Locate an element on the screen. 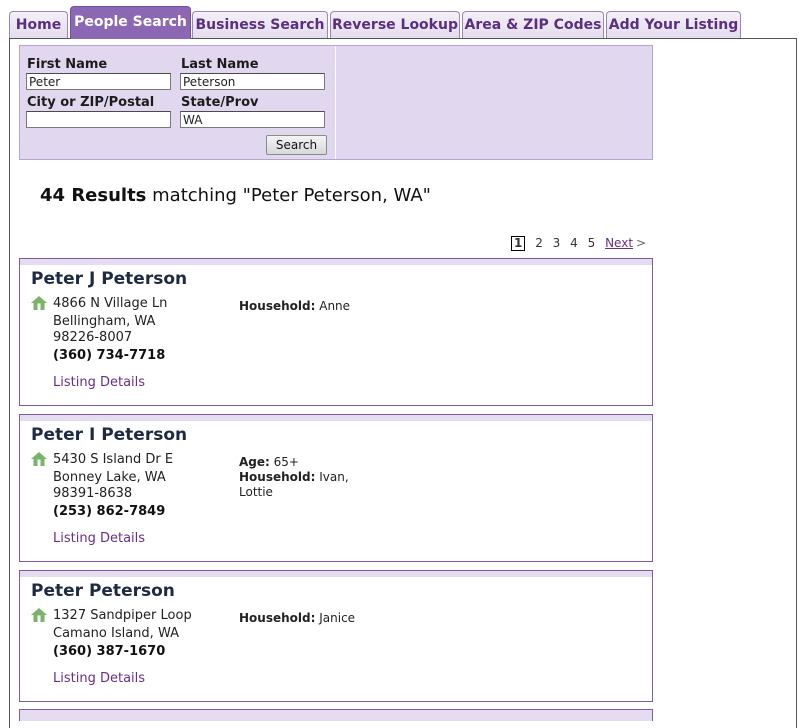 The height and width of the screenshot is (728, 801). listing-phone: (360) 734-7718 is located at coordinates (109, 355).